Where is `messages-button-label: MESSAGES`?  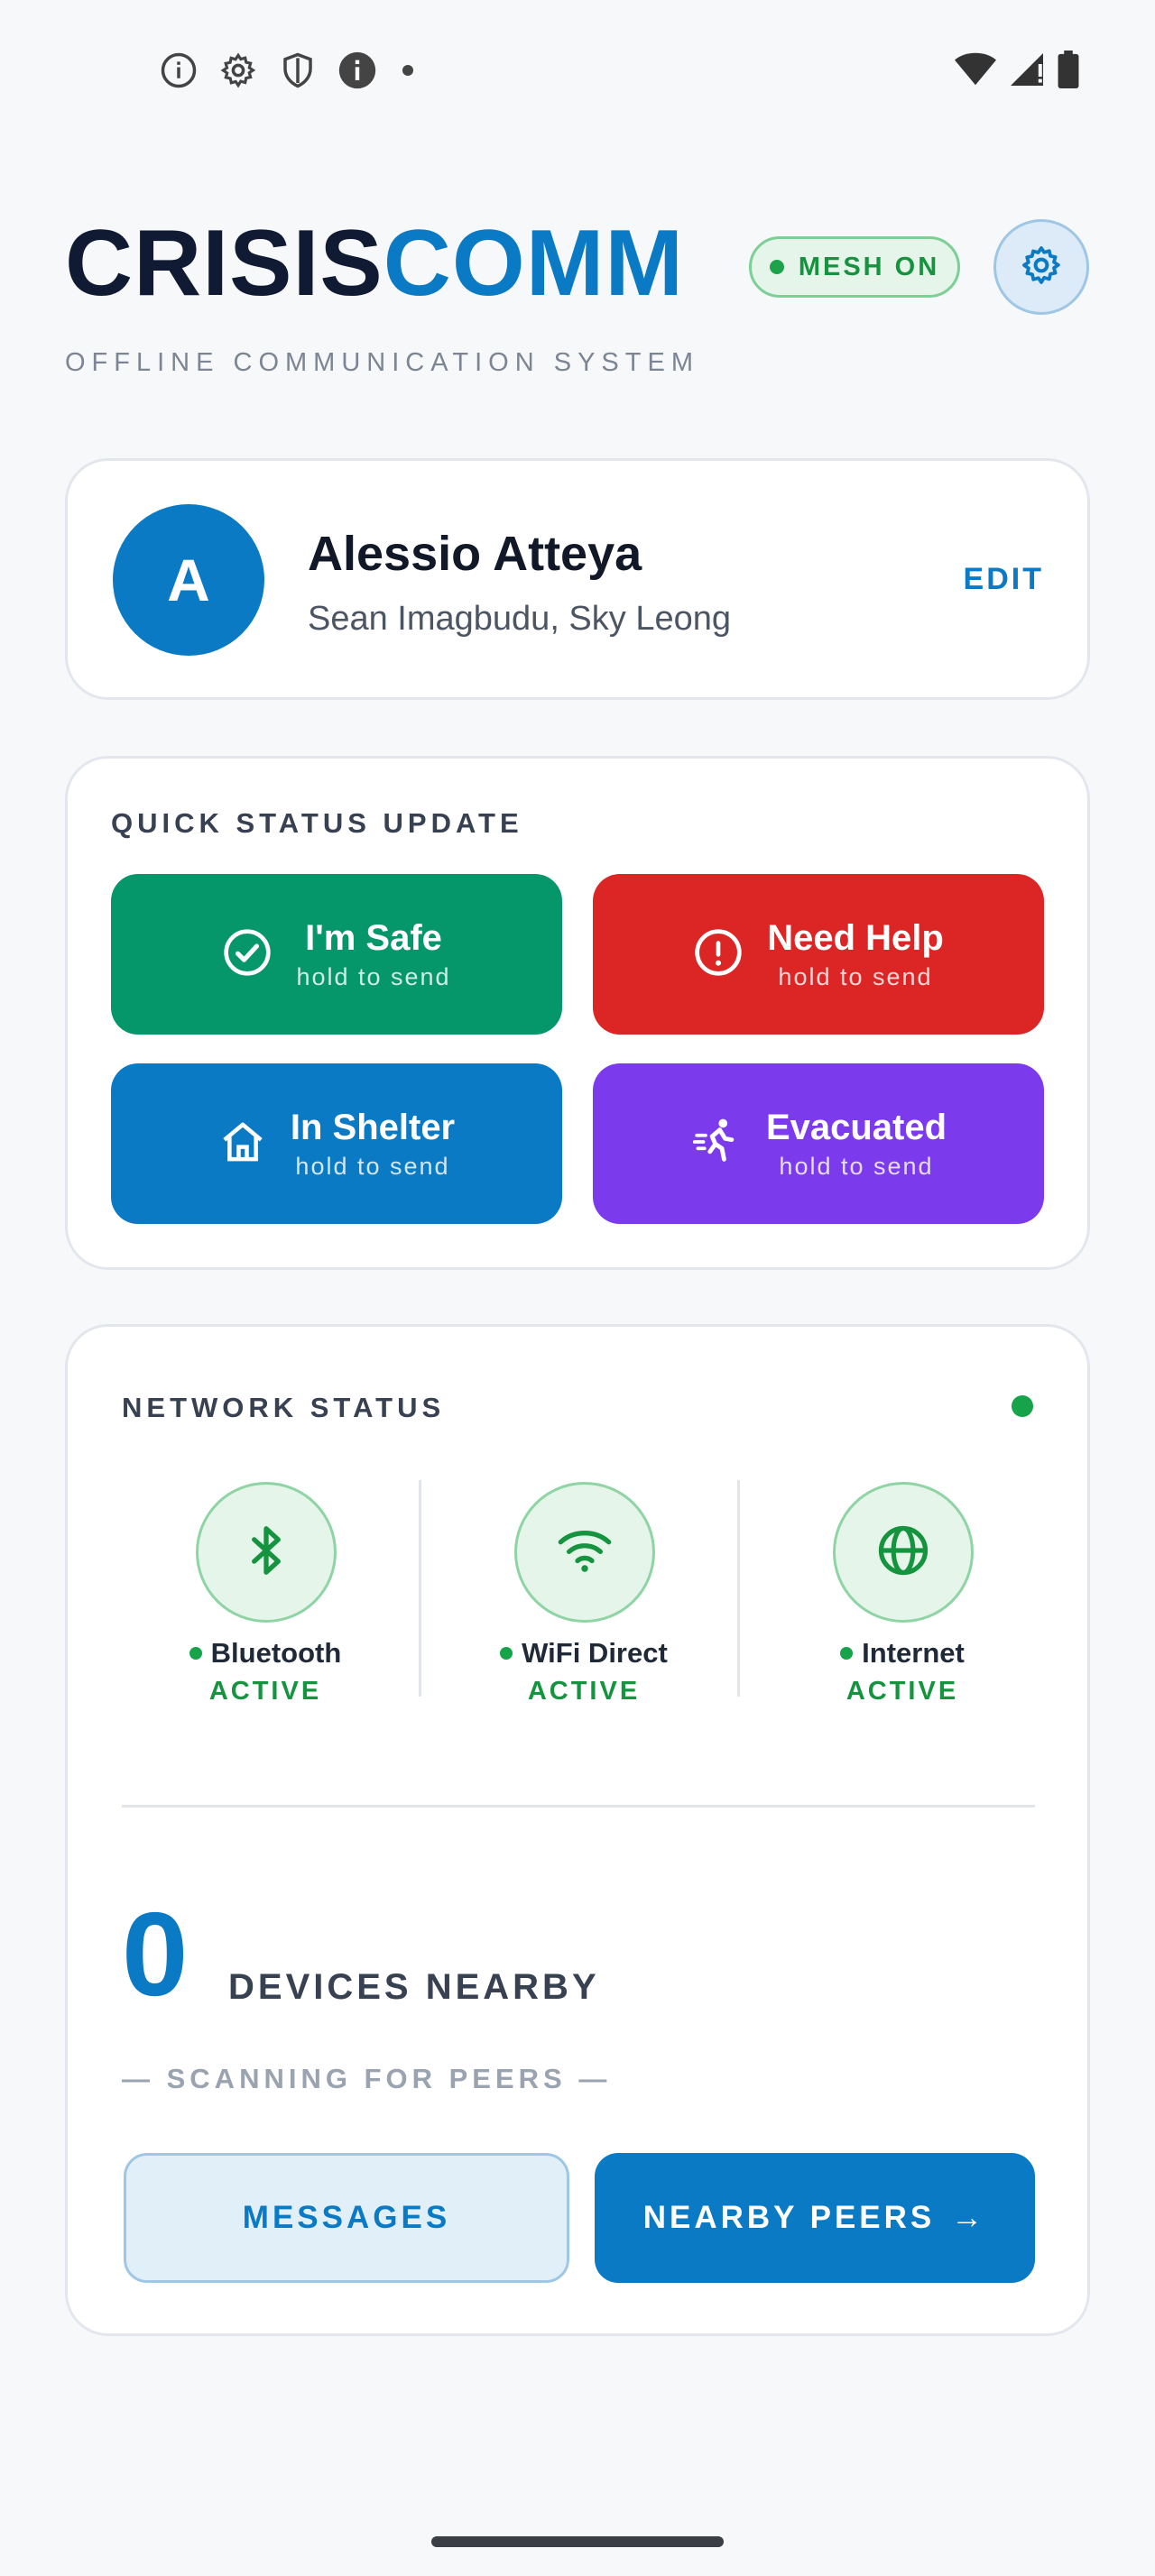
messages-button-label: MESSAGES is located at coordinates (346, 2218).